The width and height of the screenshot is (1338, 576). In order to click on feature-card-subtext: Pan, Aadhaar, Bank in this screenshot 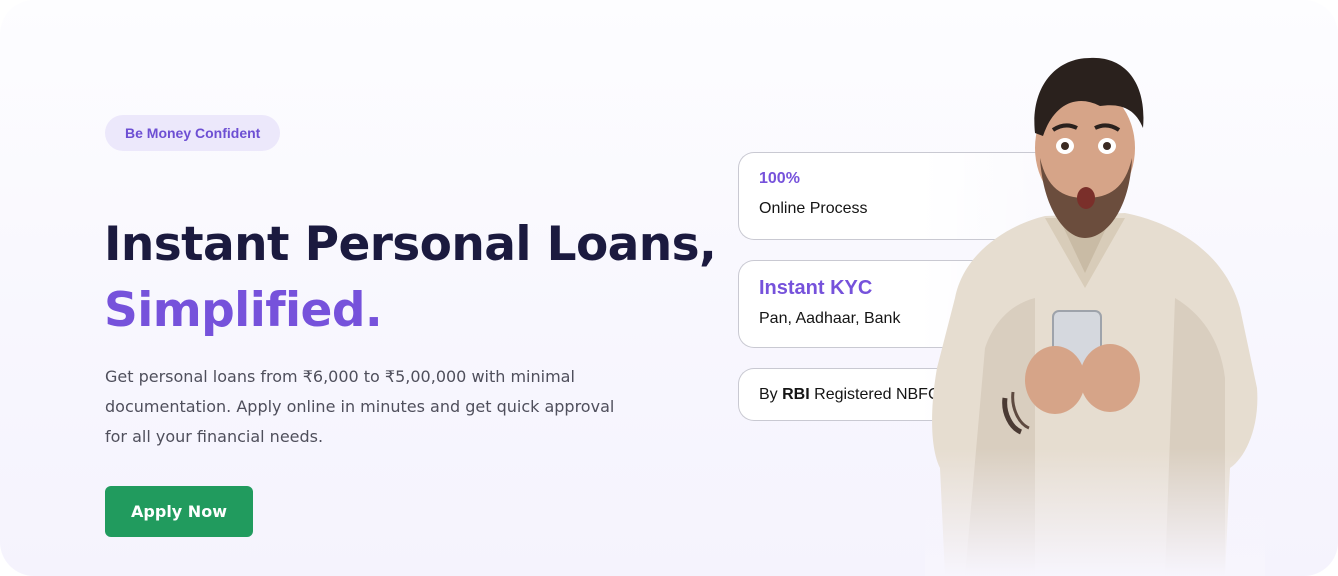, I will do `click(830, 318)`.